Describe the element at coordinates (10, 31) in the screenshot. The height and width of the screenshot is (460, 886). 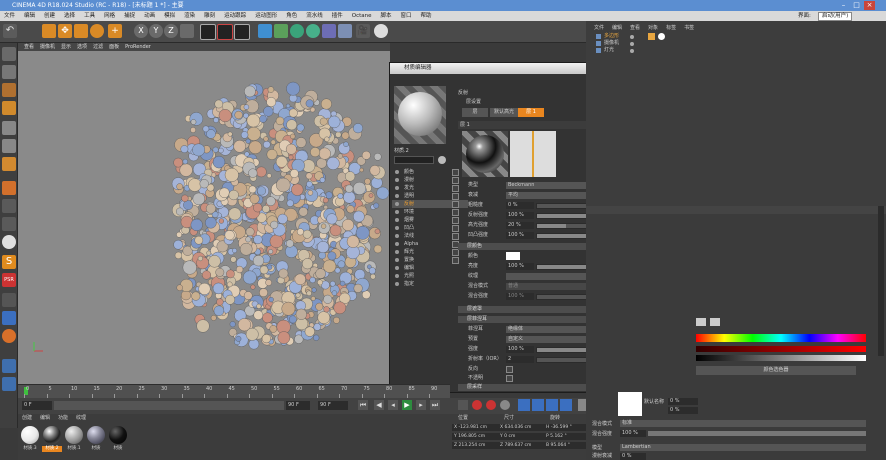
I see `undo-icon: ↶` at that location.